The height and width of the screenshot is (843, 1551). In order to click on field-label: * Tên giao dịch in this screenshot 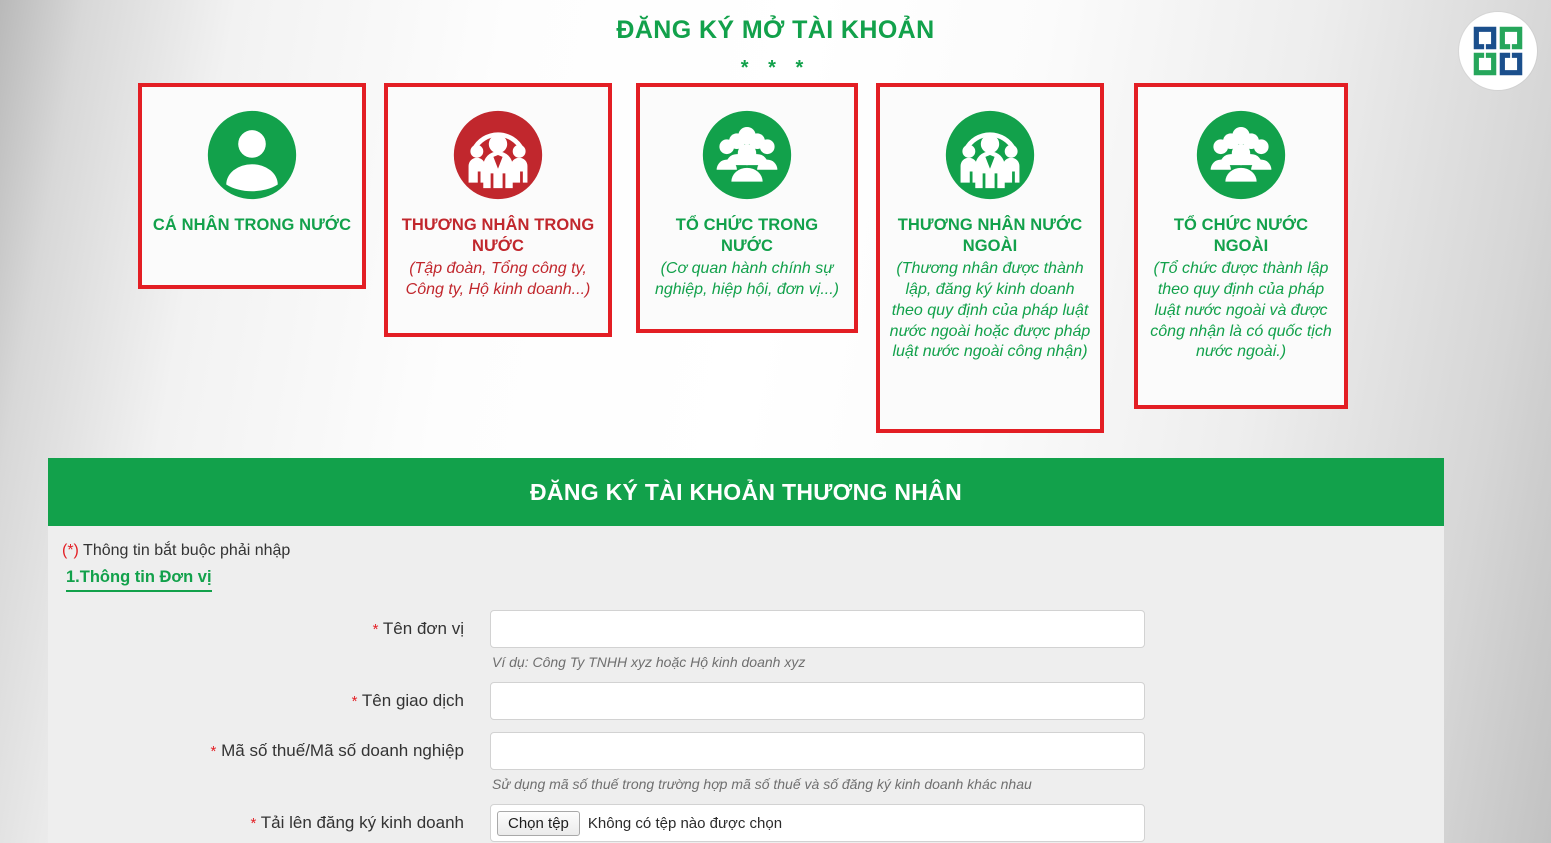, I will do `click(269, 696)`.